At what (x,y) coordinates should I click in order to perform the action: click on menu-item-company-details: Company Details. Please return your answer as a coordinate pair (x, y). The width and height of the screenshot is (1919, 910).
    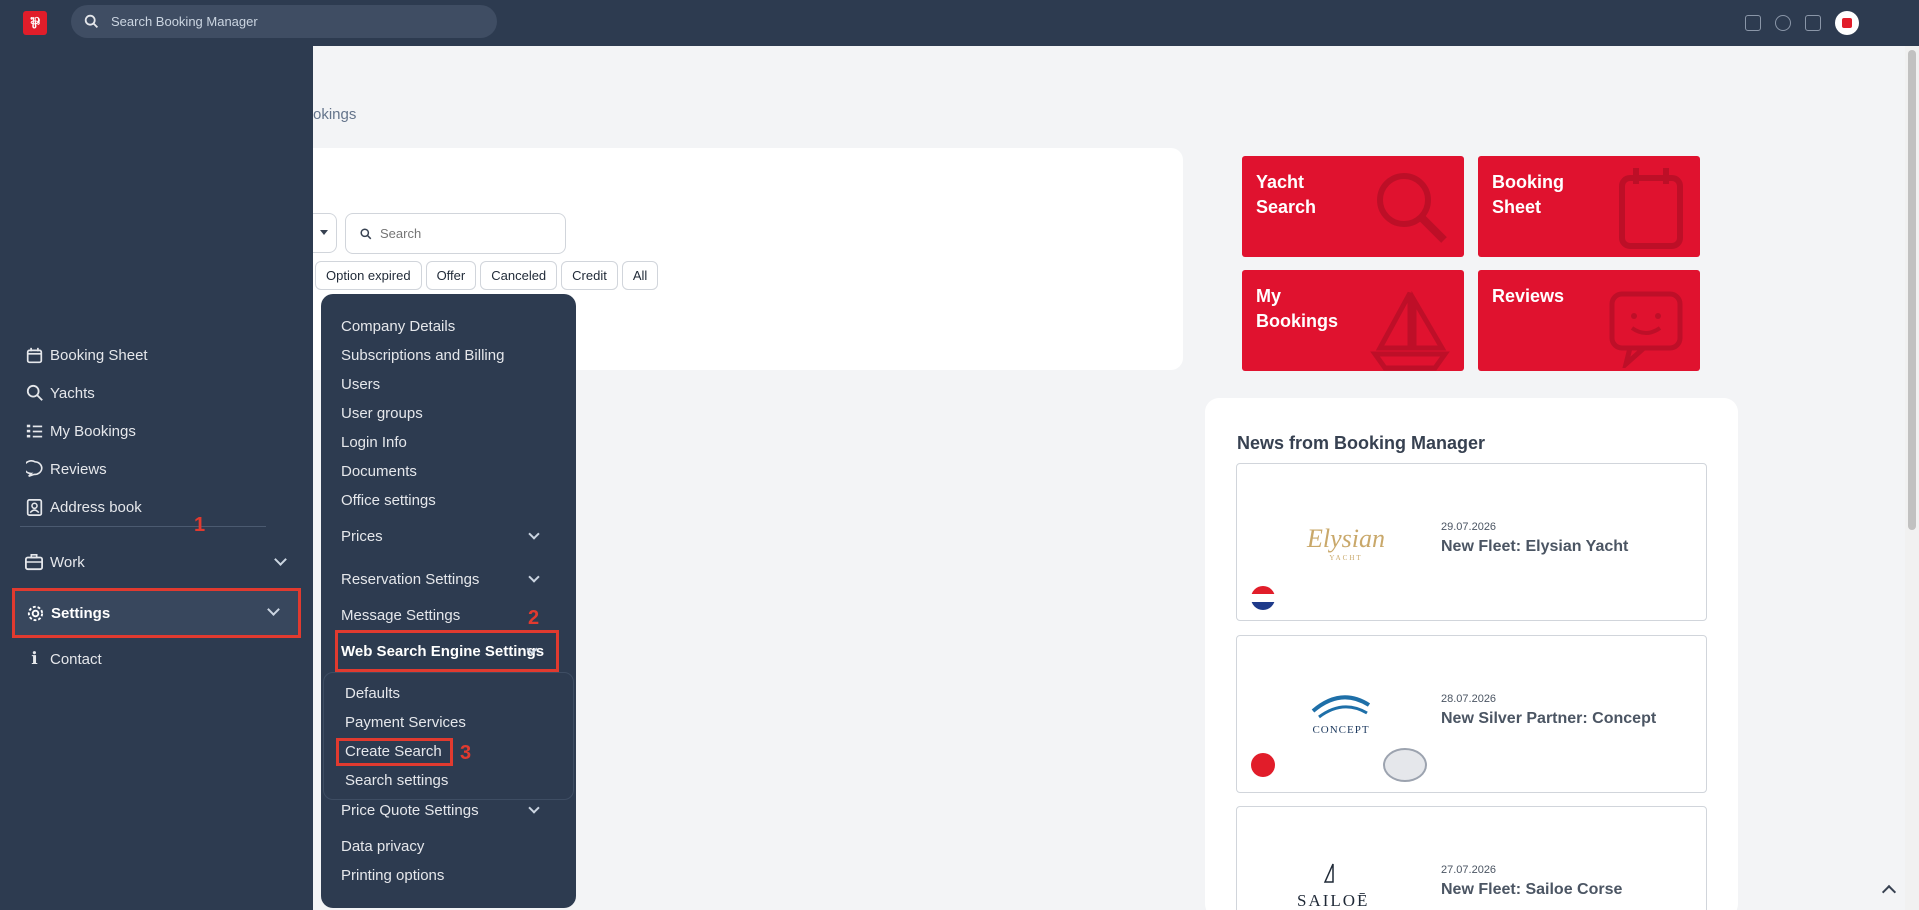
    Looking at the image, I should click on (398, 326).